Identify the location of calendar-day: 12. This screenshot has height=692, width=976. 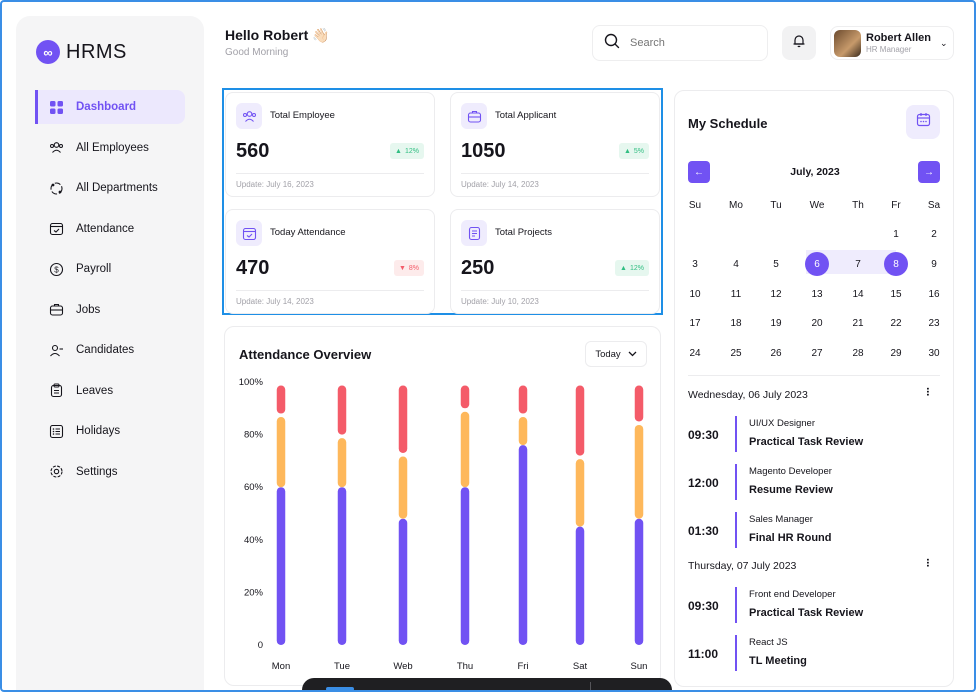
(776, 294).